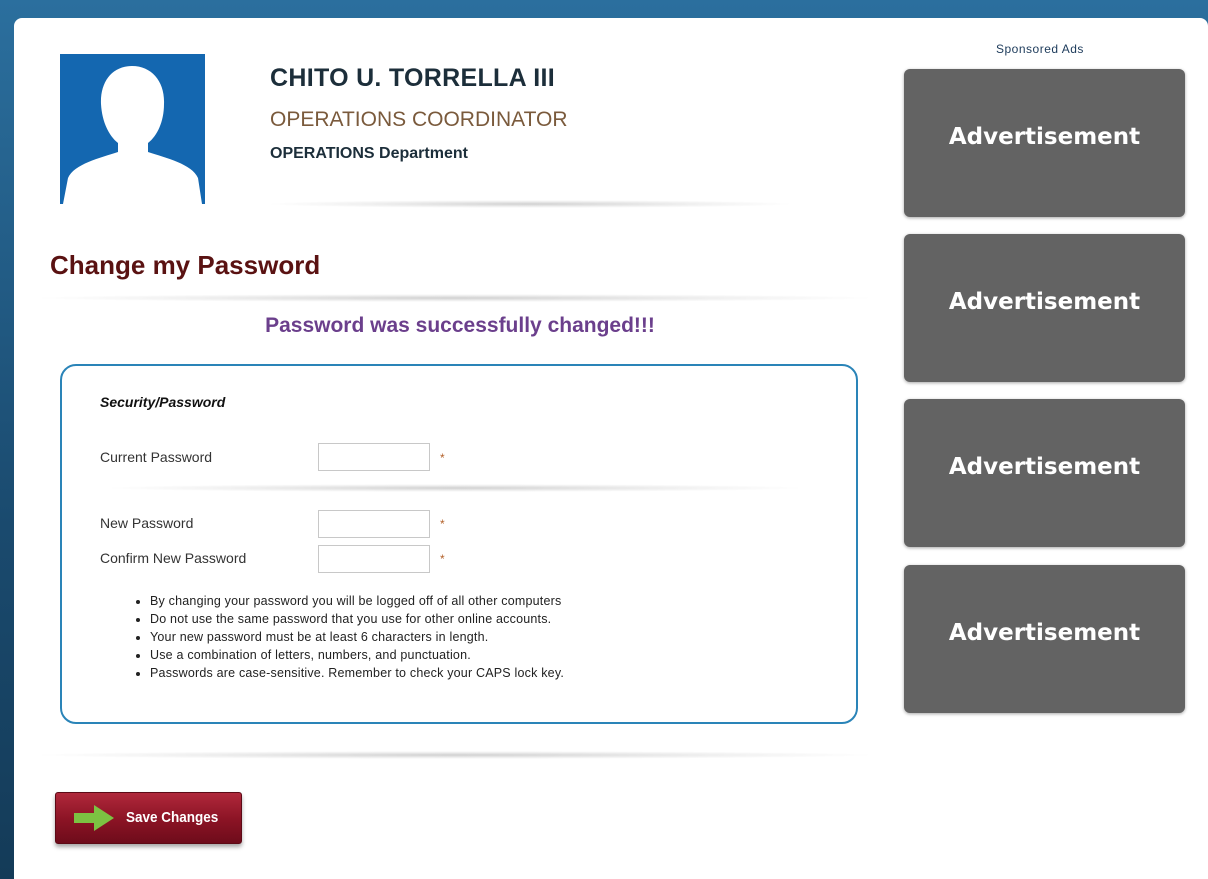 The height and width of the screenshot is (879, 1208). I want to click on section-label: Security/Password, so click(163, 402).